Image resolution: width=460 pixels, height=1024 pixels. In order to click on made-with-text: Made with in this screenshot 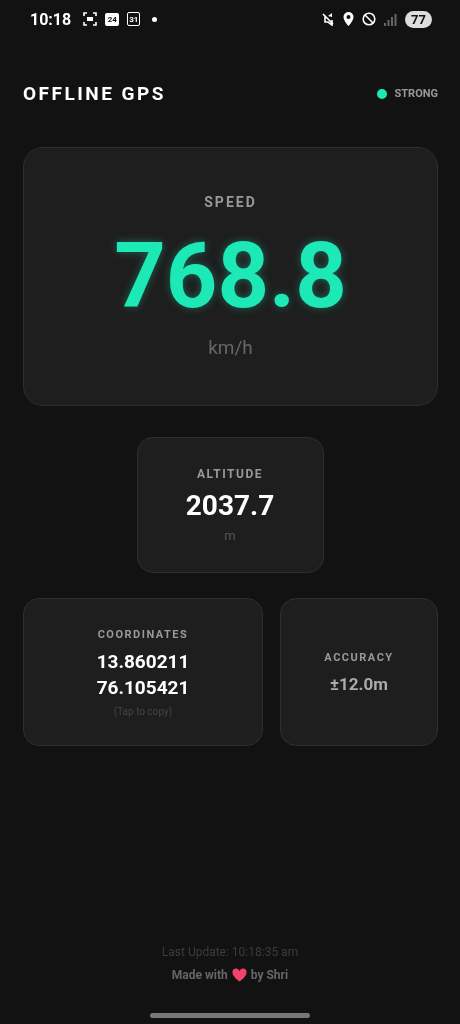, I will do `click(199, 975)`.